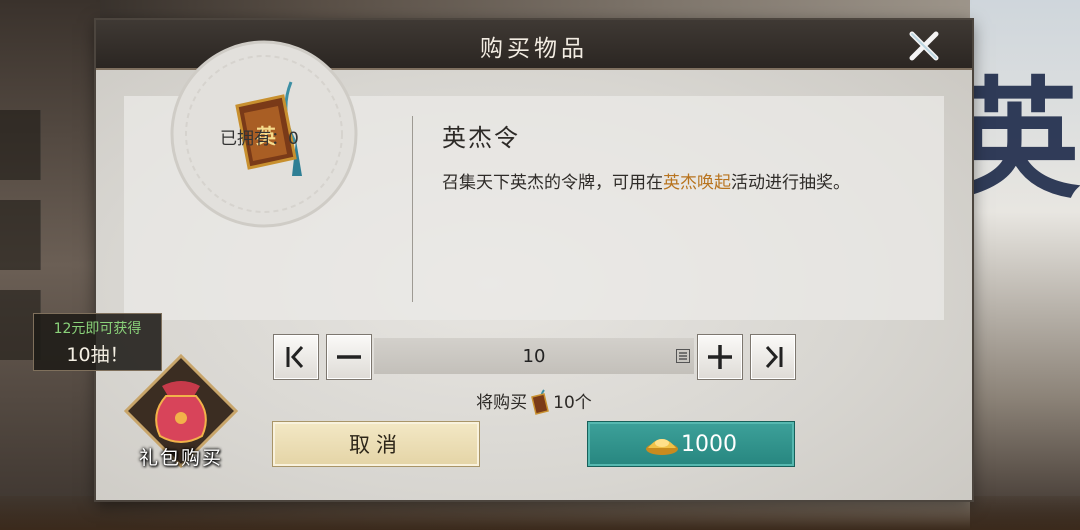 The height and width of the screenshot is (530, 1080). I want to click on minus-icon, so click(349, 357).